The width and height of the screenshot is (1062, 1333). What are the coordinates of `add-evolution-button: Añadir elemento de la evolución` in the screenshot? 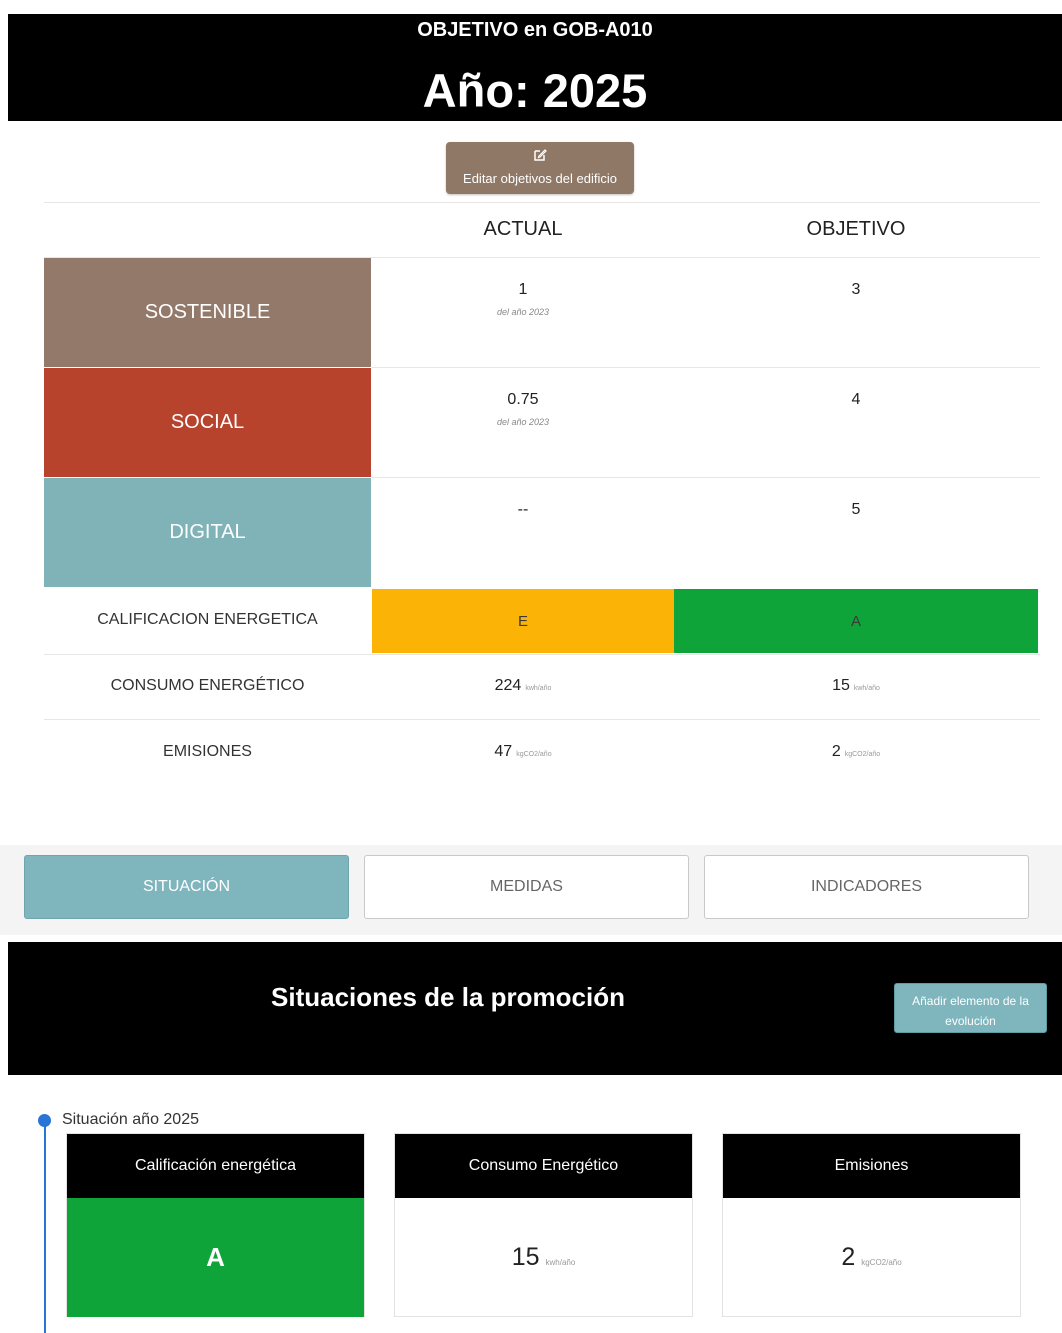 It's located at (970, 1008).